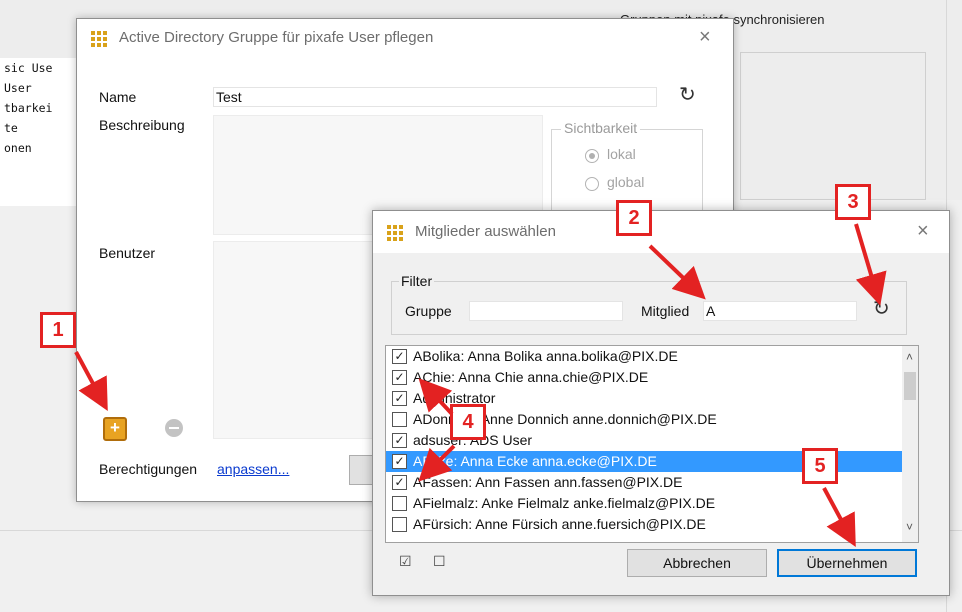 This screenshot has height=612, width=962. Describe the element at coordinates (909, 527) in the screenshot. I see `scroll-down-icon: ˅` at that location.